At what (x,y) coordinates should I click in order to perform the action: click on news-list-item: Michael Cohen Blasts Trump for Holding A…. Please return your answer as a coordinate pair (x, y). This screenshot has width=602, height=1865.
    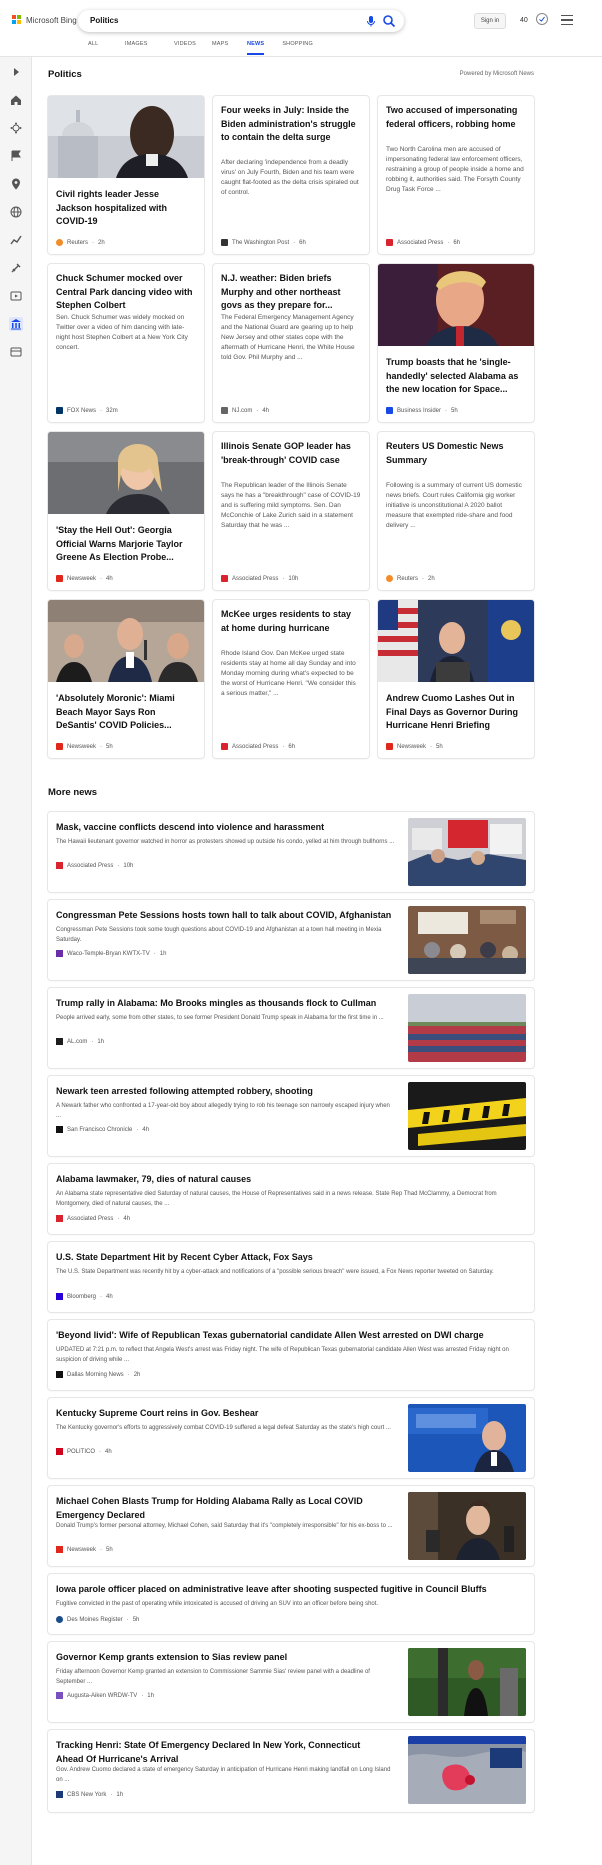
    Looking at the image, I should click on (291, 1526).